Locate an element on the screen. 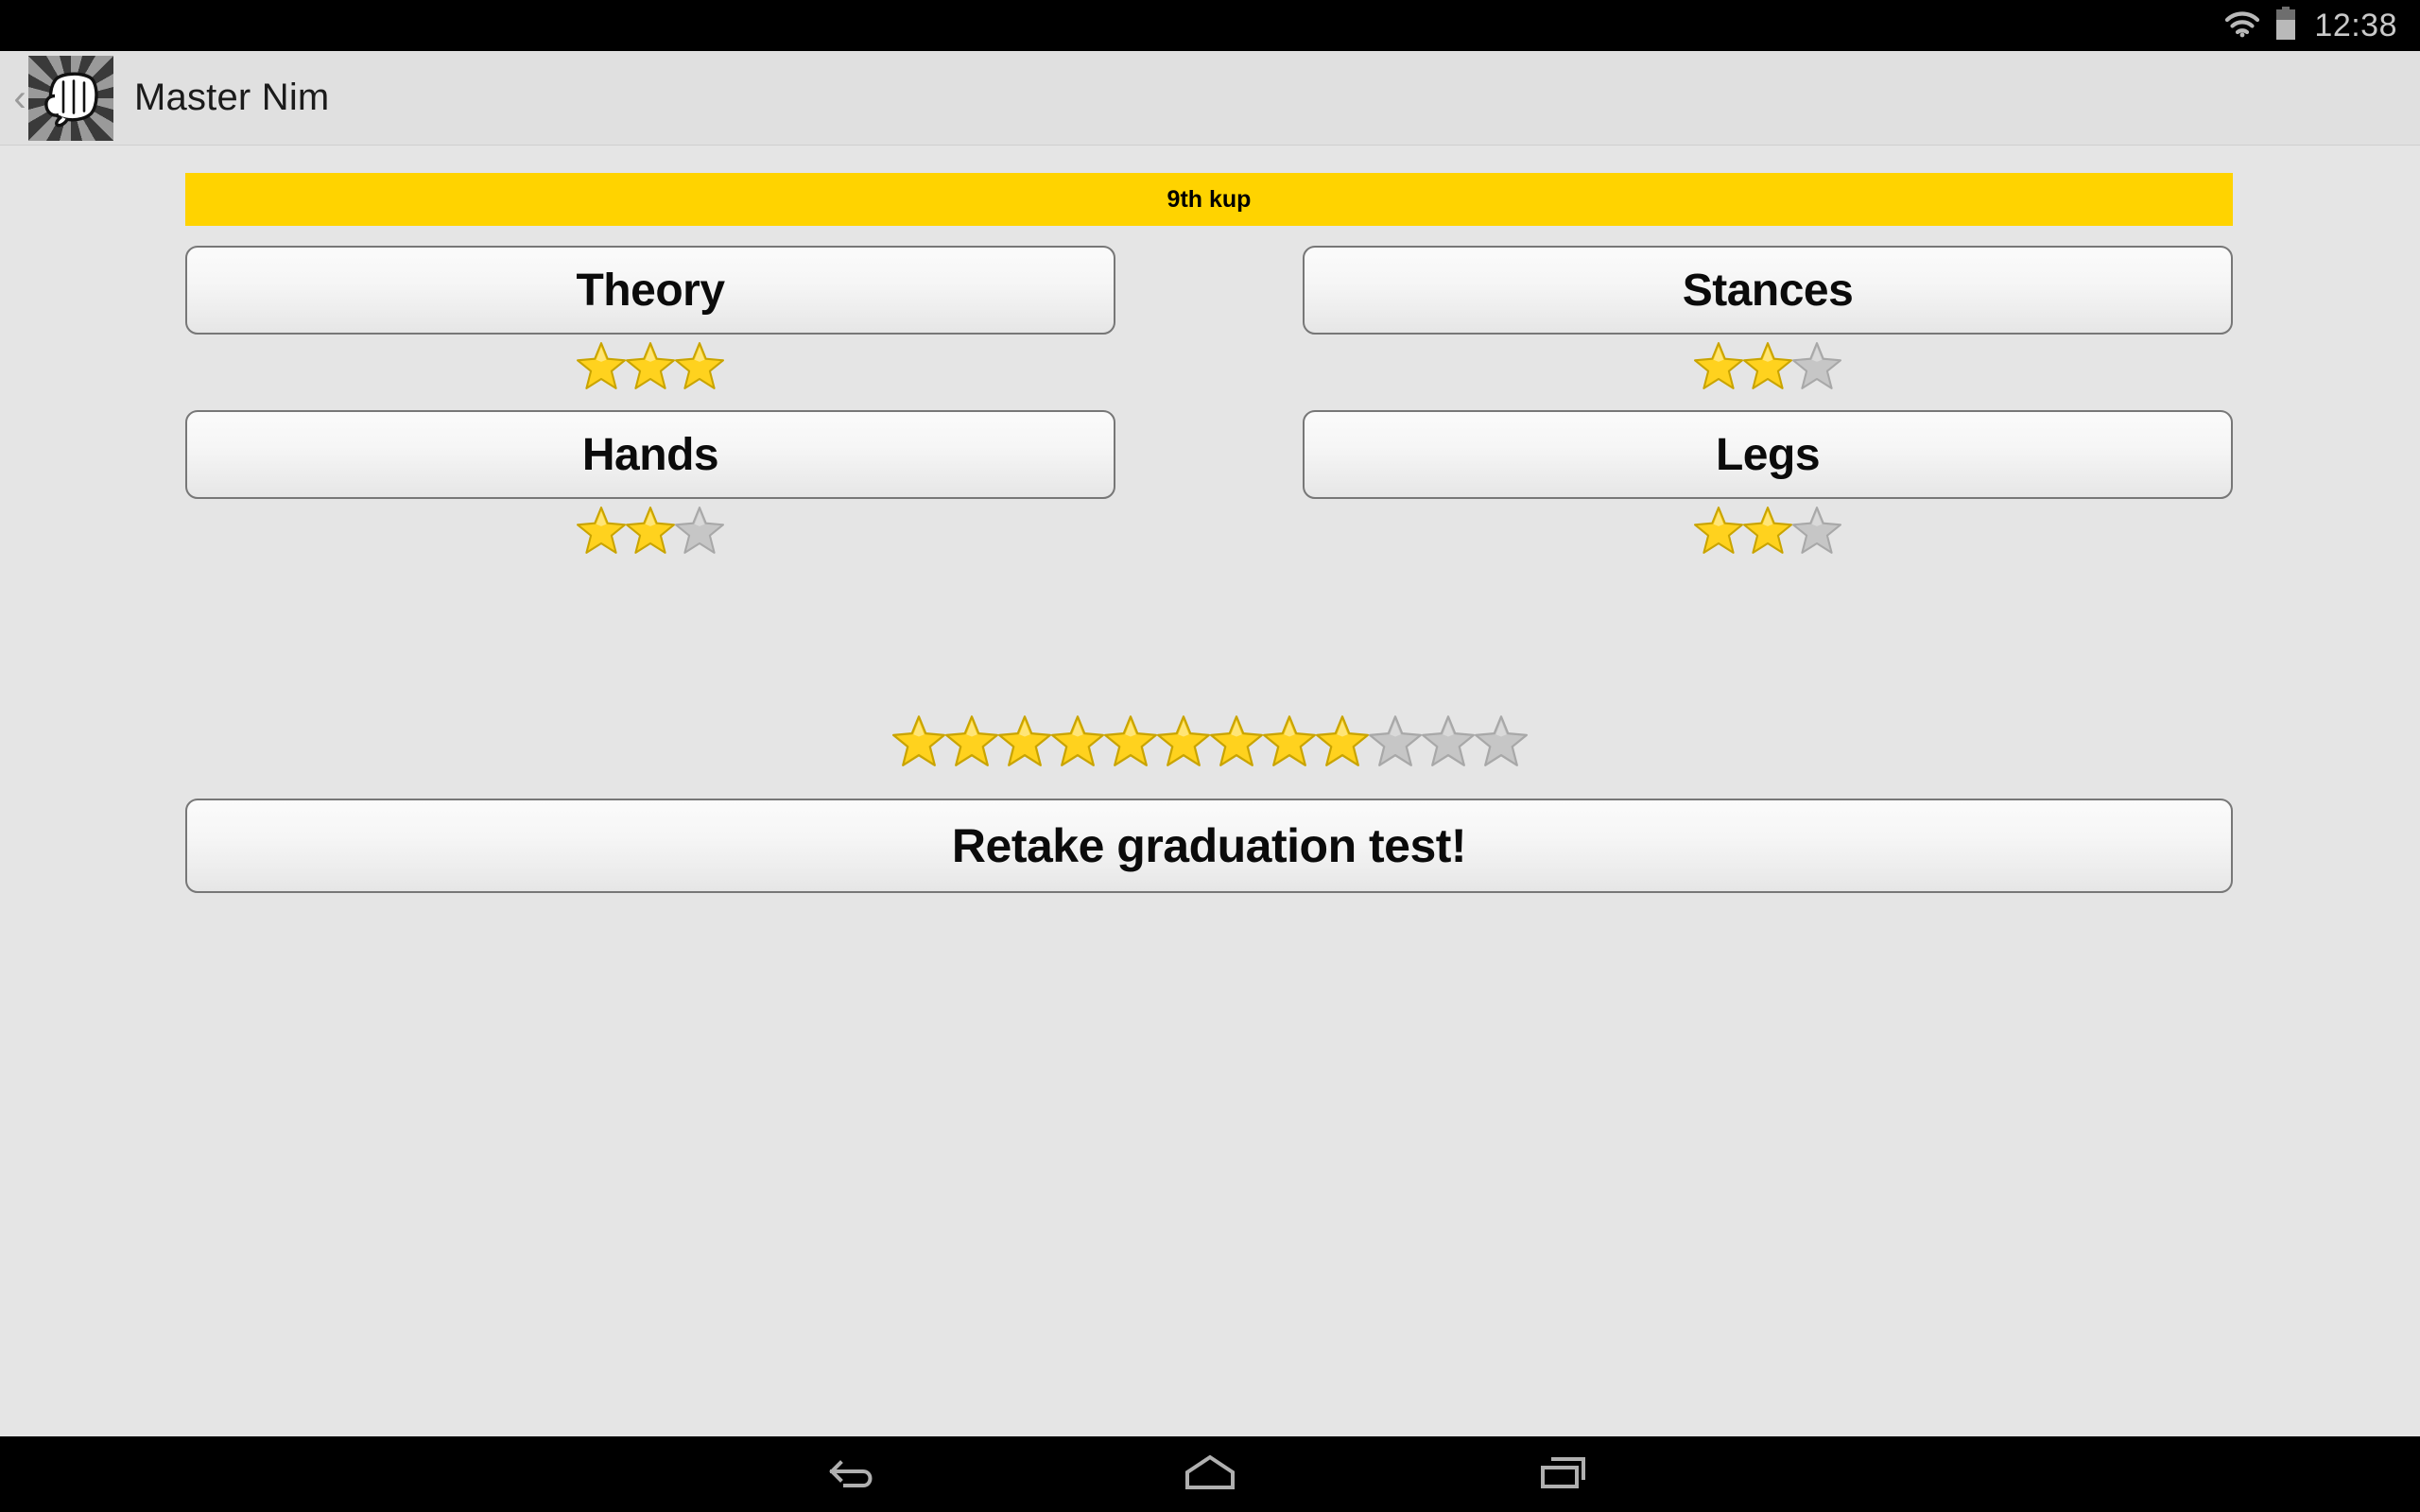  nav-home-button is located at coordinates (1210, 1474).